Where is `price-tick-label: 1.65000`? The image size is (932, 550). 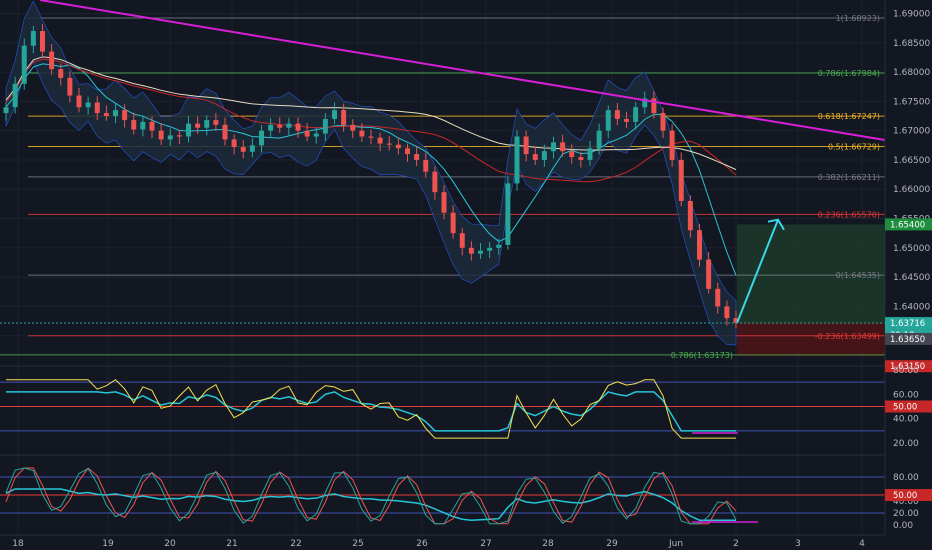
price-tick-label: 1.65000 is located at coordinates (911, 249).